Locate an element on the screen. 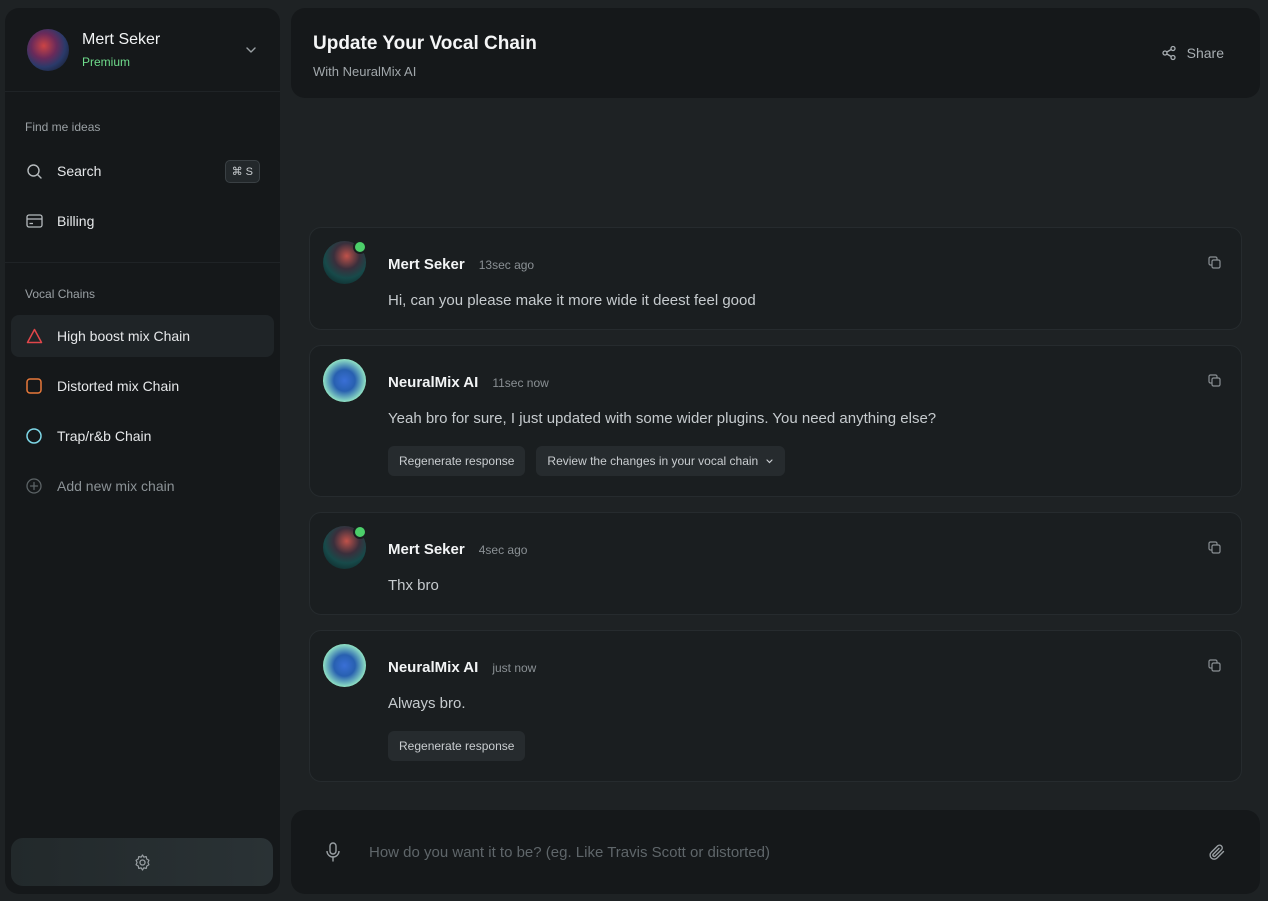 The width and height of the screenshot is (1268, 901). sidebar-item-distorted-chain: Distorted mix Chain is located at coordinates (142, 386).